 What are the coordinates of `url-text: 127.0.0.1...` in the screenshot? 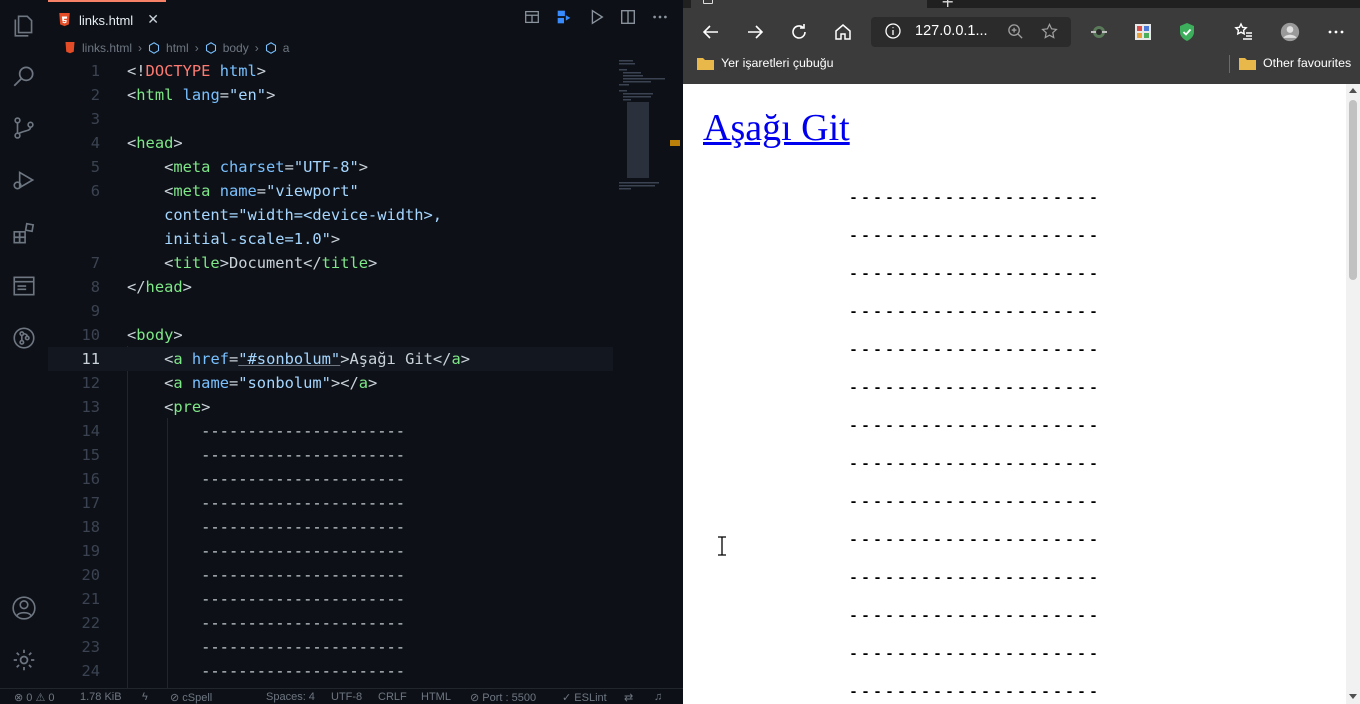 It's located at (951, 31).